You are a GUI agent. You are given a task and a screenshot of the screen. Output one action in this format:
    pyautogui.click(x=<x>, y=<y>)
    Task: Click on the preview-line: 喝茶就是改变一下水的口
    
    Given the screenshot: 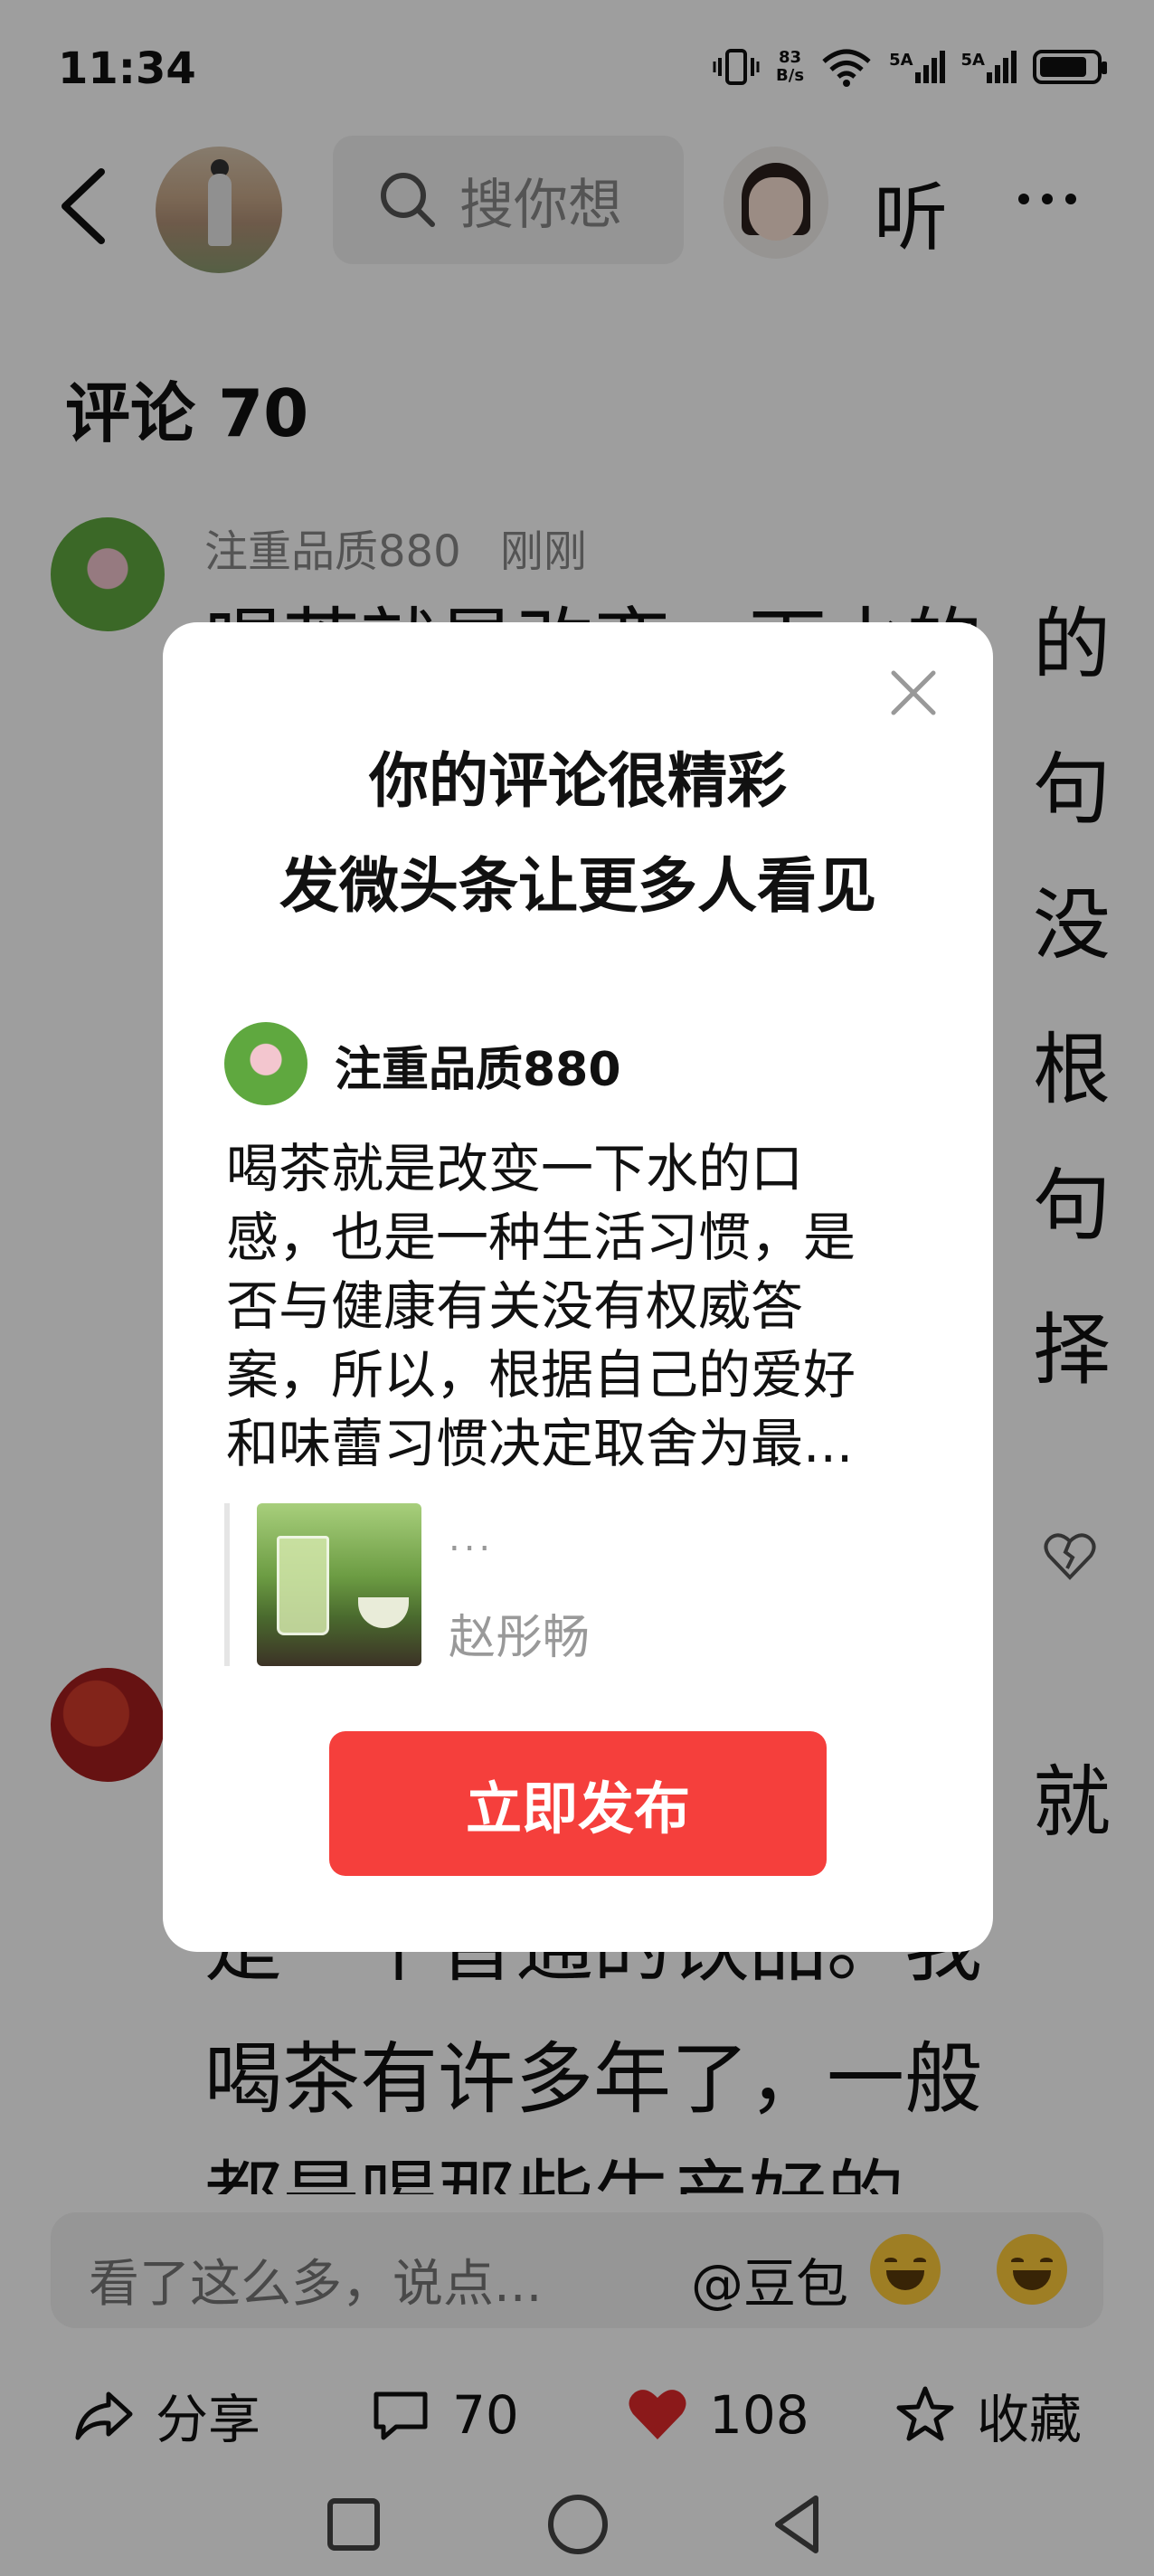 What is the action you would take?
    pyautogui.click(x=515, y=1168)
    